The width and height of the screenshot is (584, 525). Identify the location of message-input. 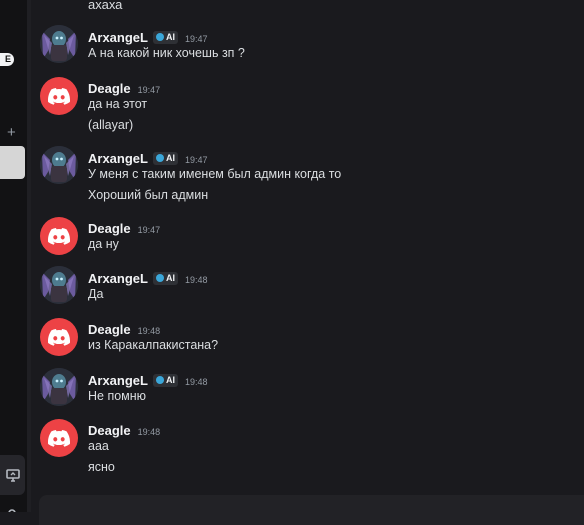
(311, 510).